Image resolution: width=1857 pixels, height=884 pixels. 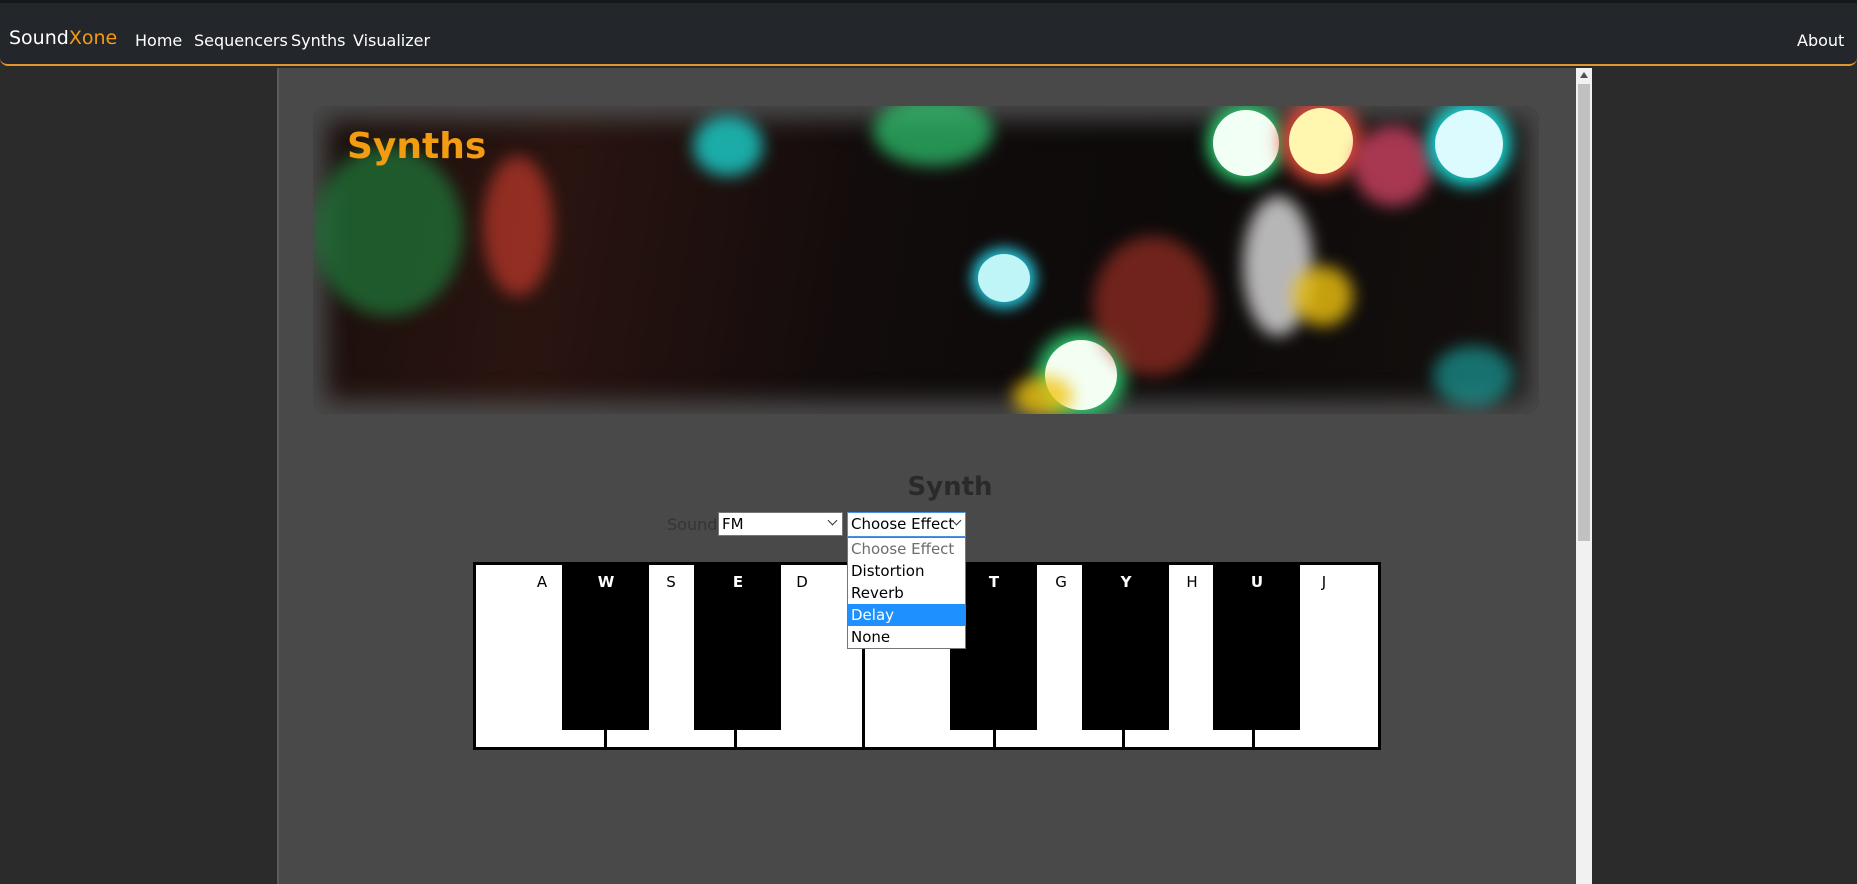 I want to click on sound-select: FM, so click(x=780, y=524).